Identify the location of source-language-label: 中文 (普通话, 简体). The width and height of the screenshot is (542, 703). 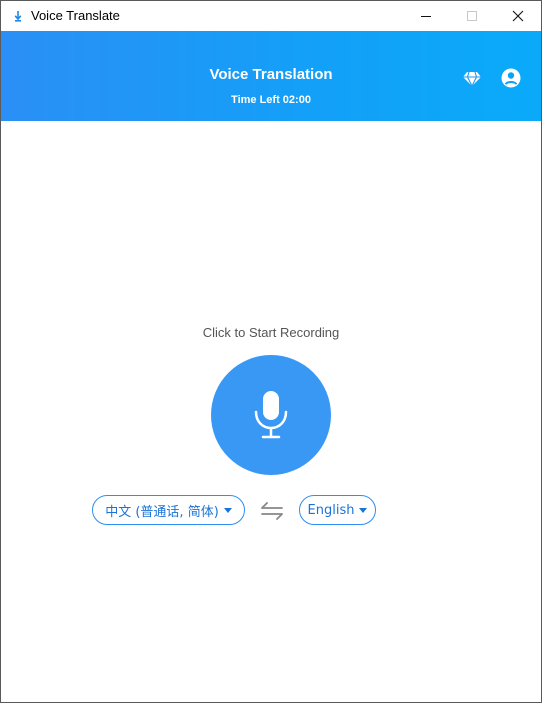
(162, 512).